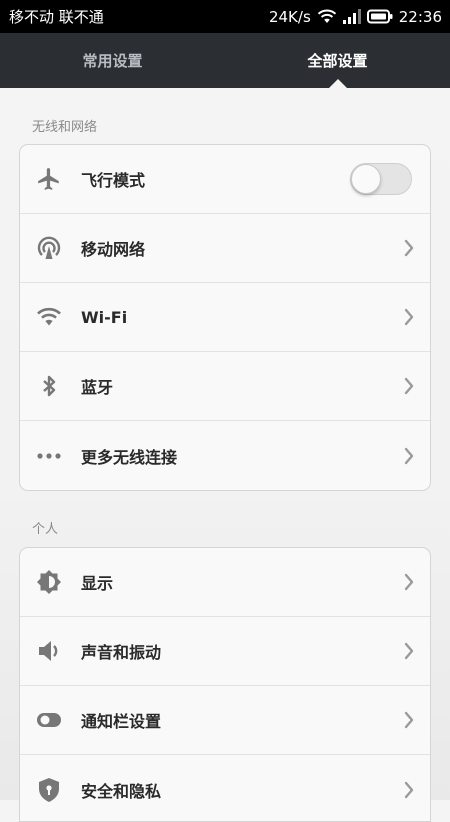 Image resolution: width=450 pixels, height=822 pixels. Describe the element at coordinates (366, 179) in the screenshot. I see `toggle-knob` at that location.